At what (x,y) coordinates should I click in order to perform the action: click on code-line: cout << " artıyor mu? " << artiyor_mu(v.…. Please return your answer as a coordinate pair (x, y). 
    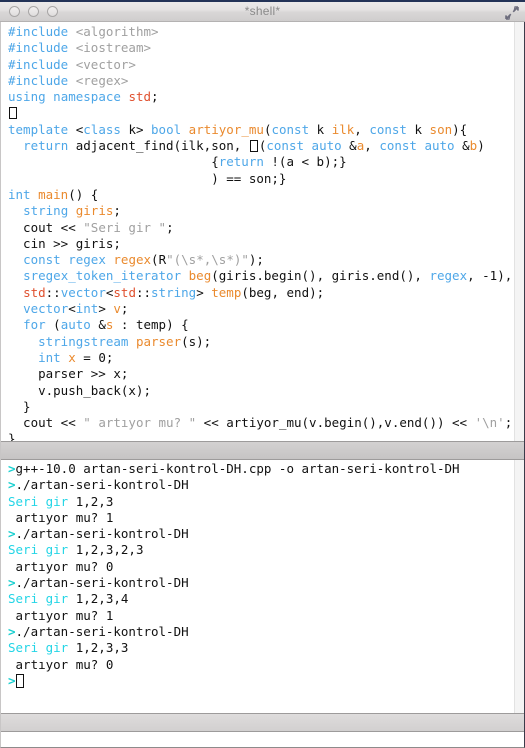
    Looking at the image, I should click on (261, 423).